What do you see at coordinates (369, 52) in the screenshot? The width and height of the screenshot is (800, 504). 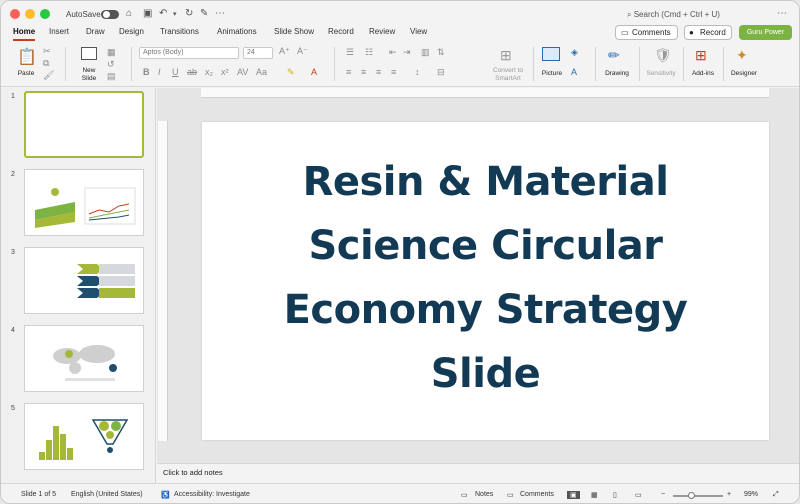 I see `numbering-icon: ☷` at bounding box center [369, 52].